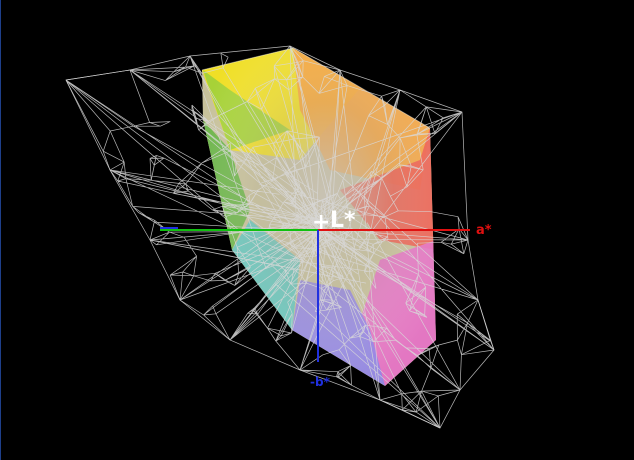 The height and width of the screenshot is (460, 634). I want to click on b-axis-label: -b*, so click(320, 382).